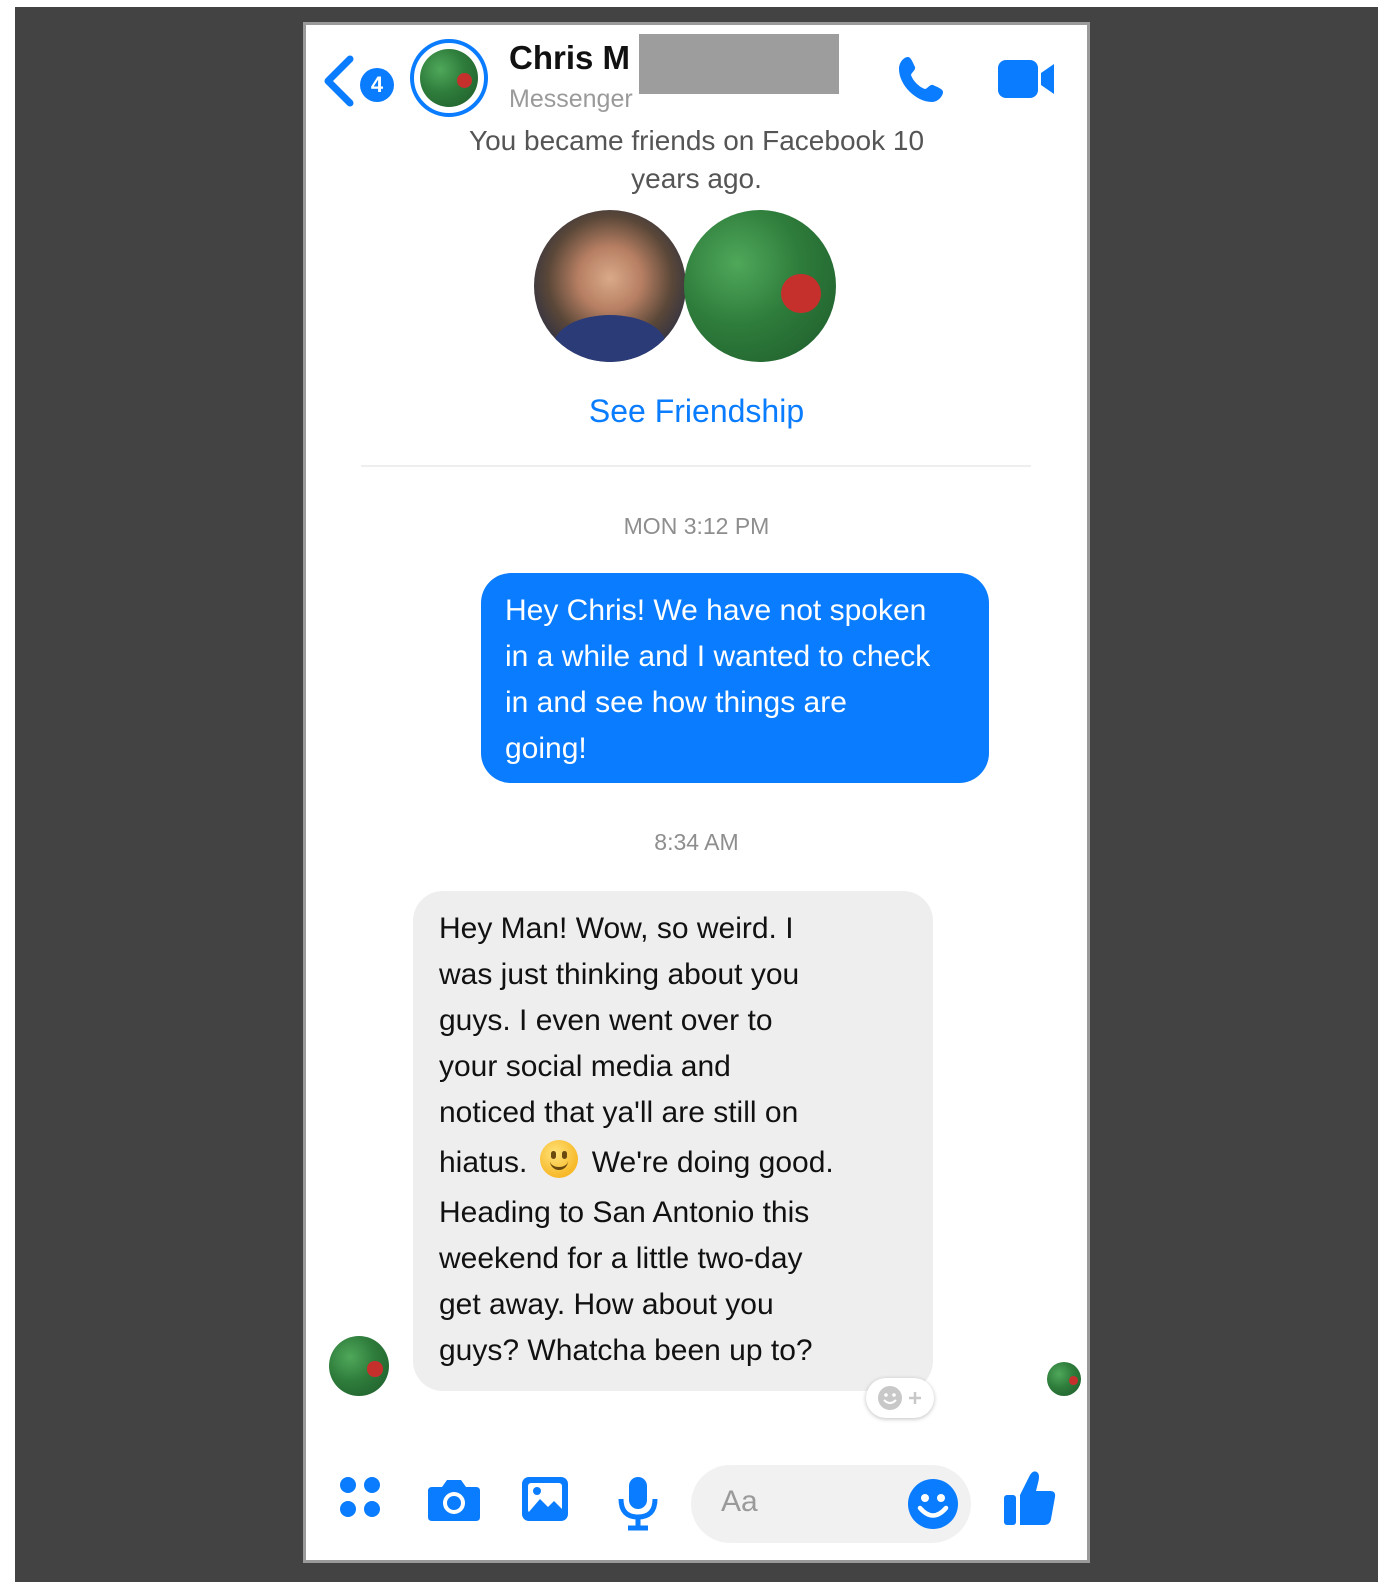  What do you see at coordinates (1027, 79) in the screenshot?
I see `video-camera-icon` at bounding box center [1027, 79].